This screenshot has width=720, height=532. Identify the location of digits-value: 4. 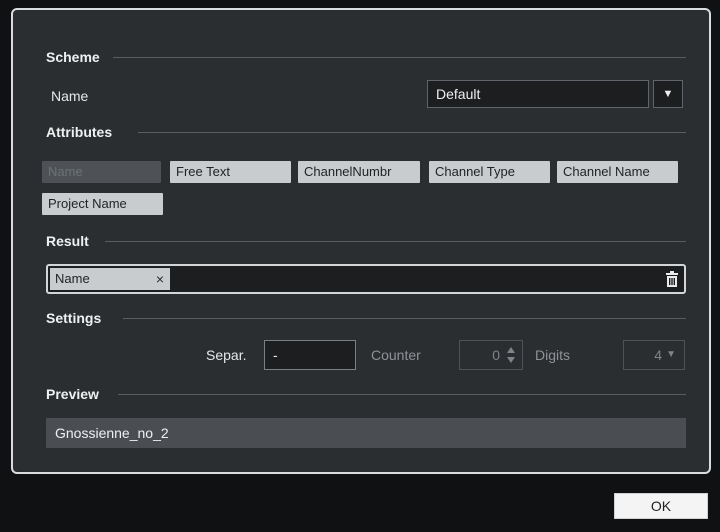
(658, 355).